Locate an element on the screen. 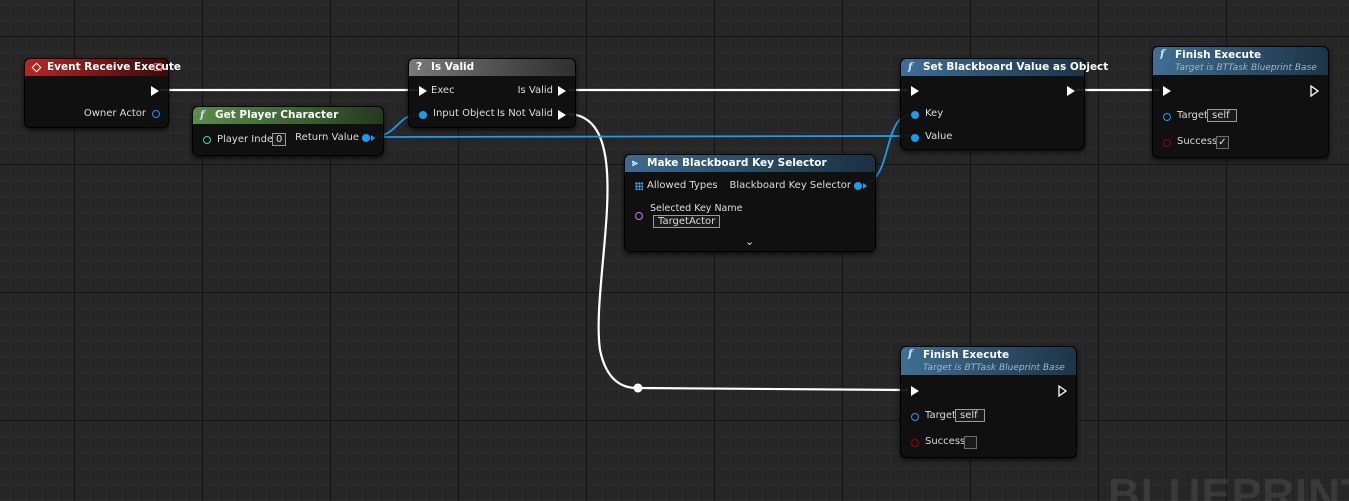 The width and height of the screenshot is (1349, 501). pin-input-object is located at coordinates (423, 115).